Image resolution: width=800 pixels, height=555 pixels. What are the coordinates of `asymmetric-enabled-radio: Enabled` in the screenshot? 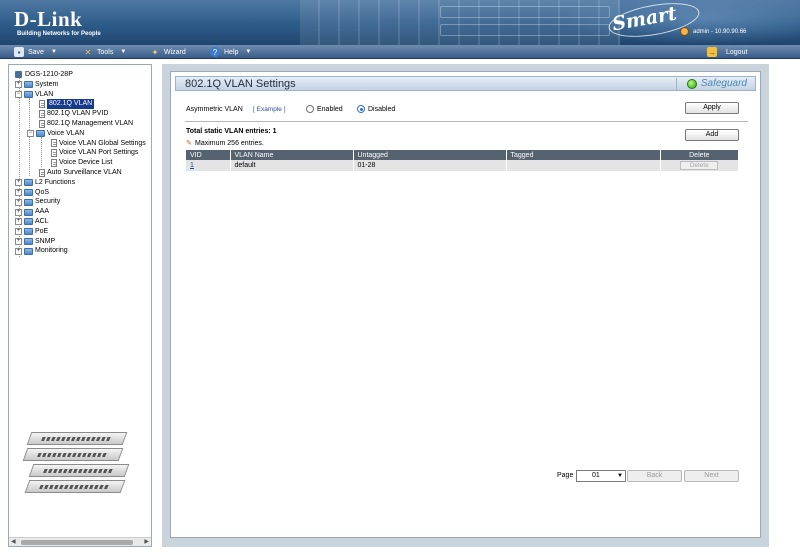 It's located at (324, 109).